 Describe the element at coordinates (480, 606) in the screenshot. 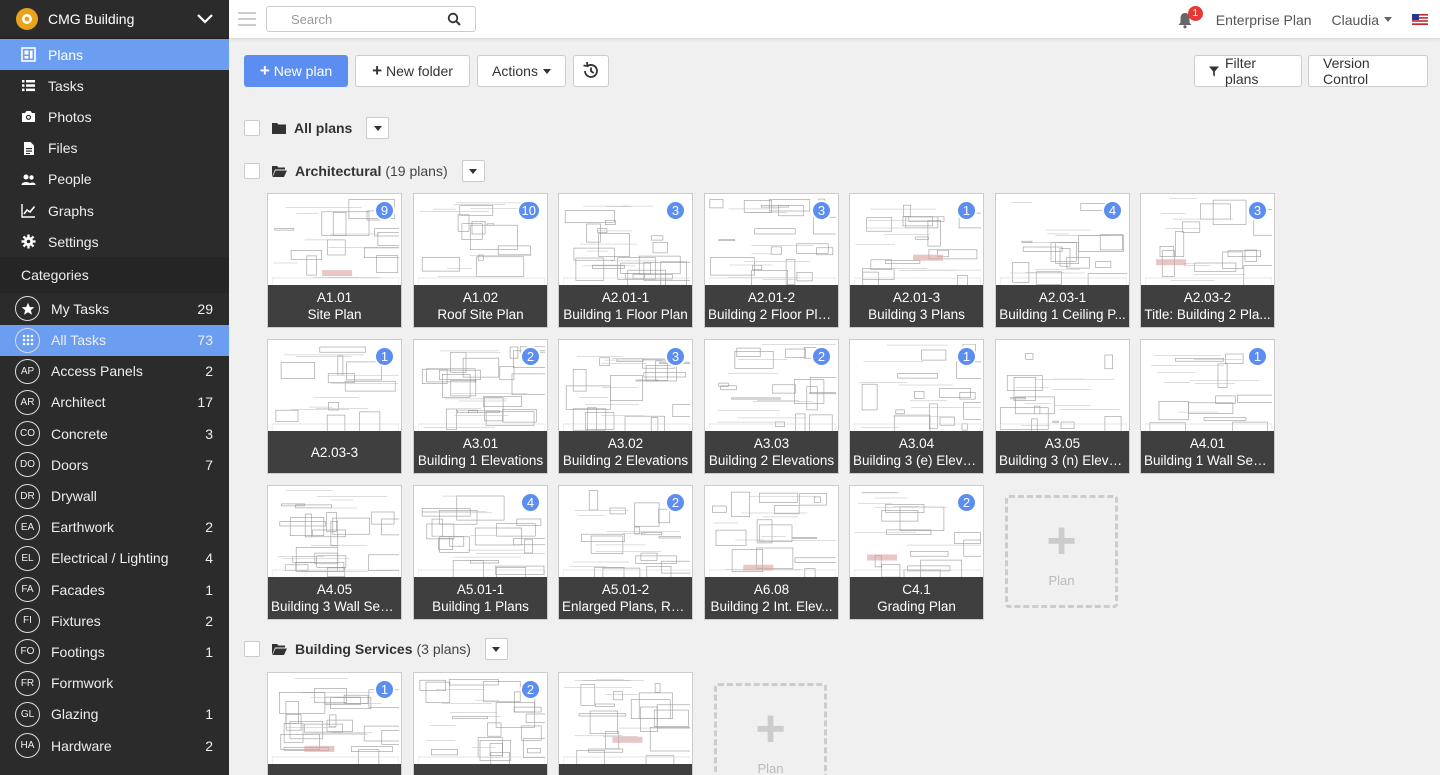

I see `plan-title: Building 1 Plans` at that location.